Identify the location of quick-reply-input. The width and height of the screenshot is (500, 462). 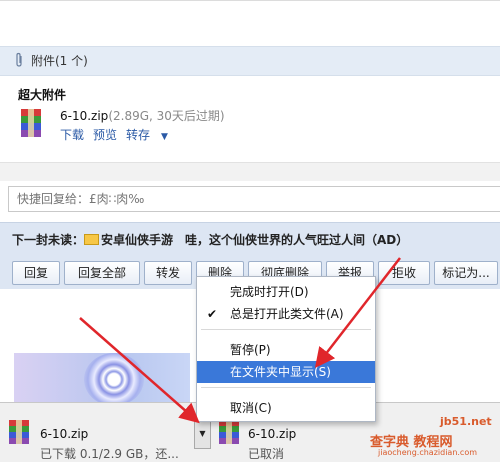
(252, 199).